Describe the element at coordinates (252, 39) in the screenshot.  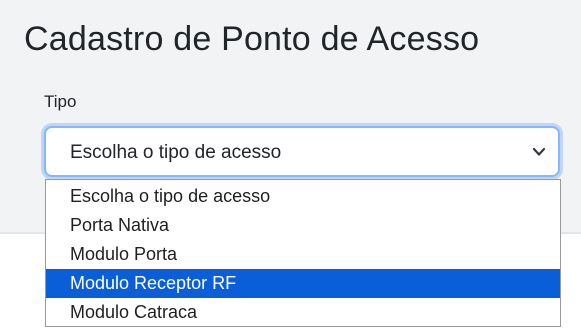
I see `page-title: Cadastro de Ponto de Acesso` at that location.